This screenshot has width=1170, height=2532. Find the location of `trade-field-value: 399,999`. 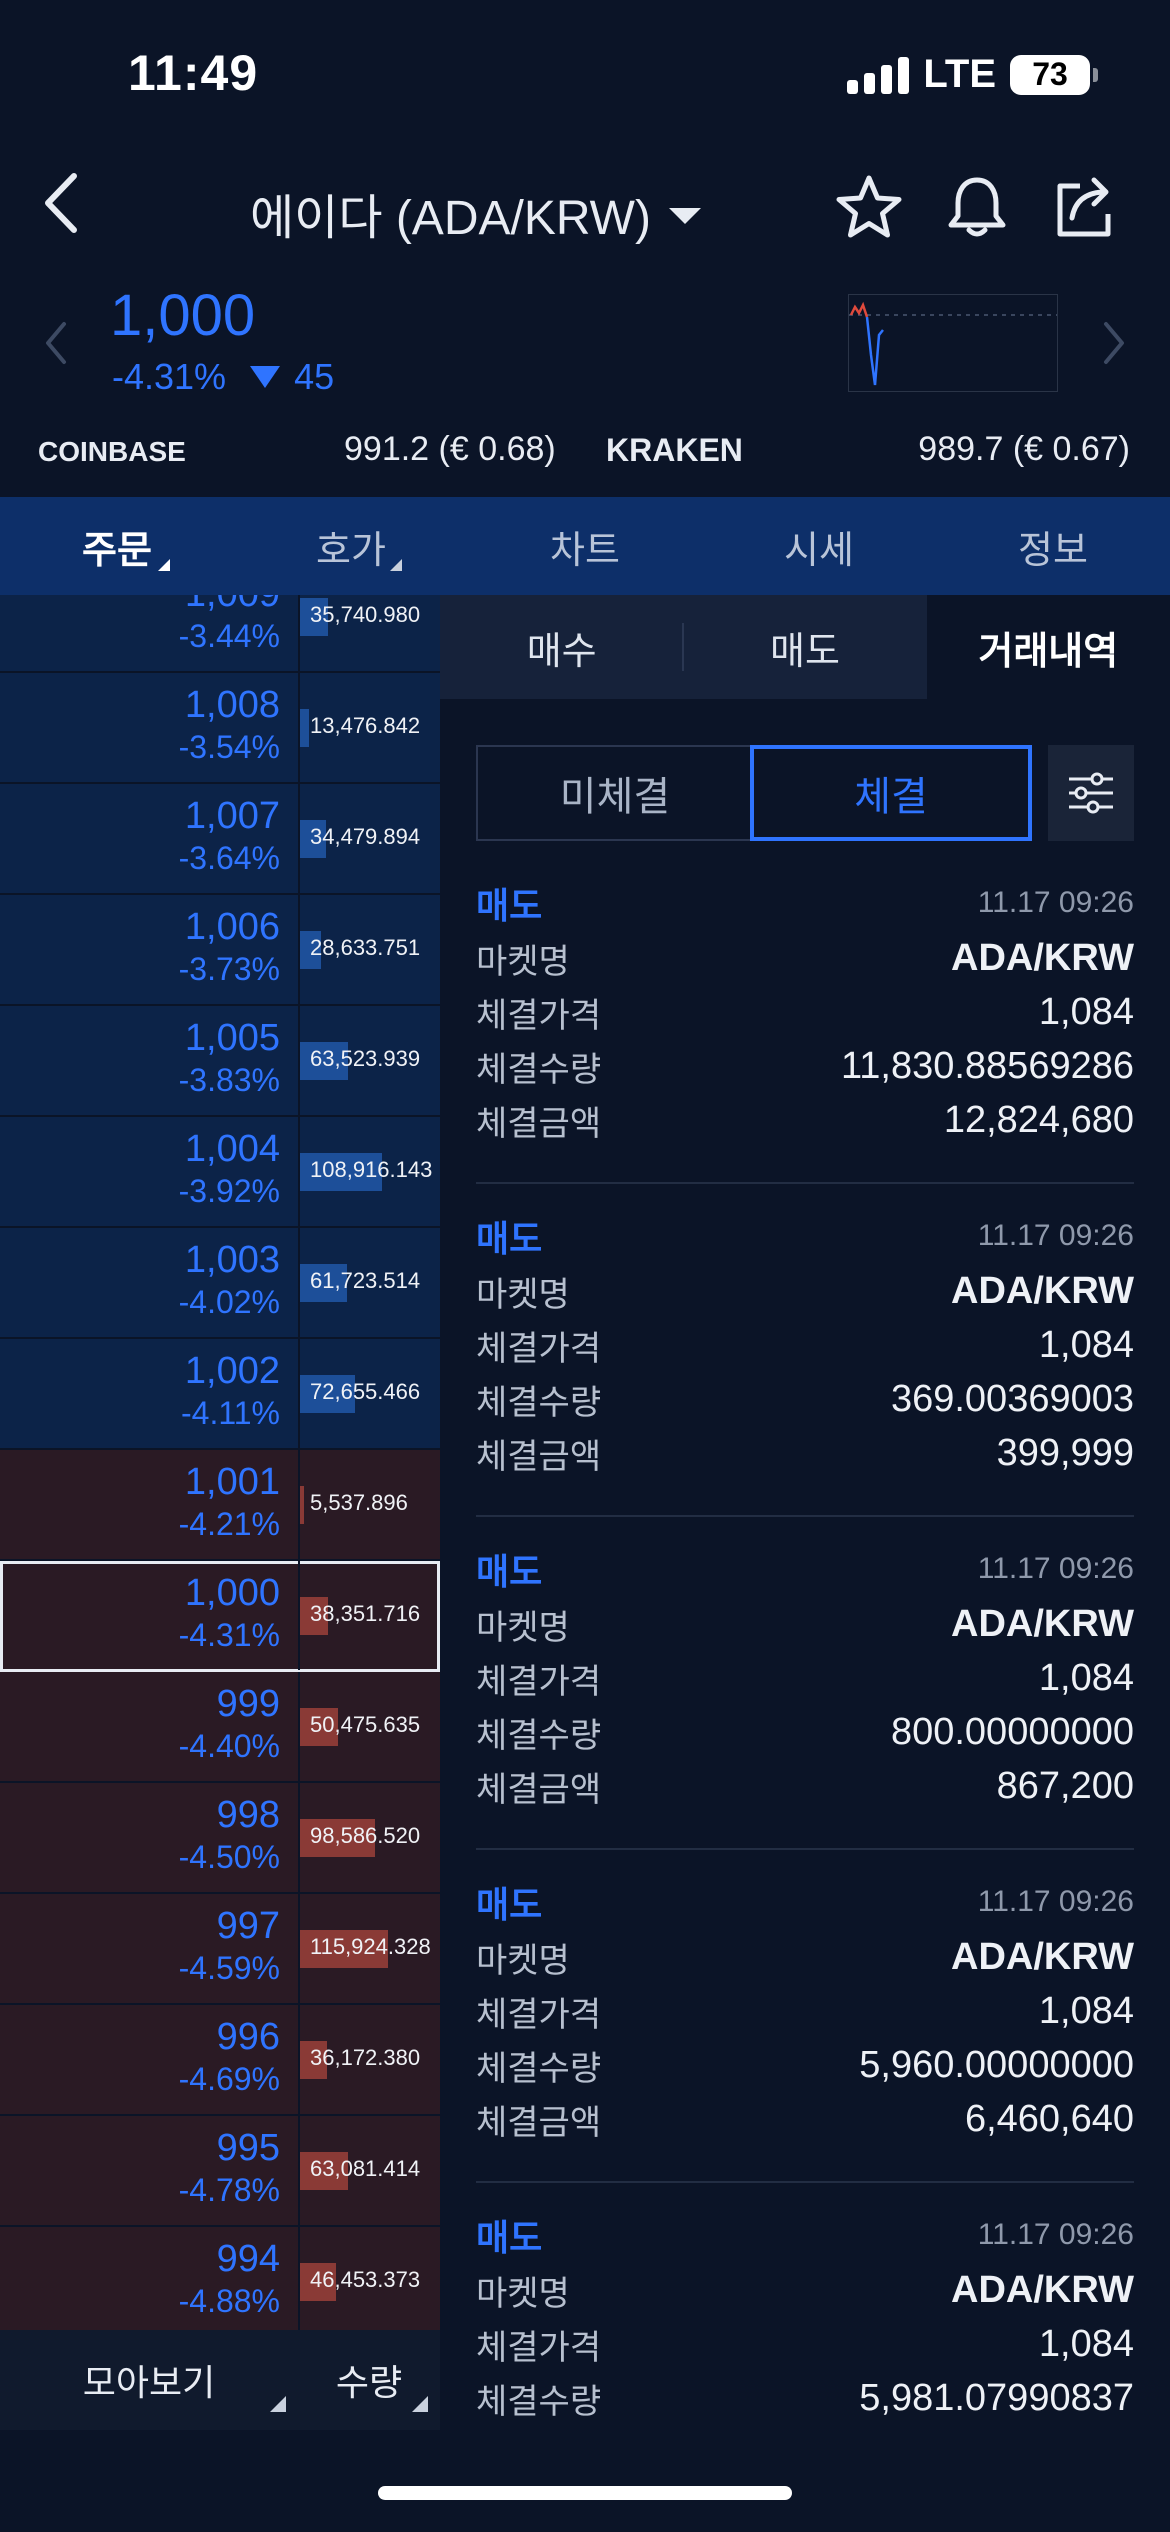

trade-field-value: 399,999 is located at coordinates (1065, 1452).